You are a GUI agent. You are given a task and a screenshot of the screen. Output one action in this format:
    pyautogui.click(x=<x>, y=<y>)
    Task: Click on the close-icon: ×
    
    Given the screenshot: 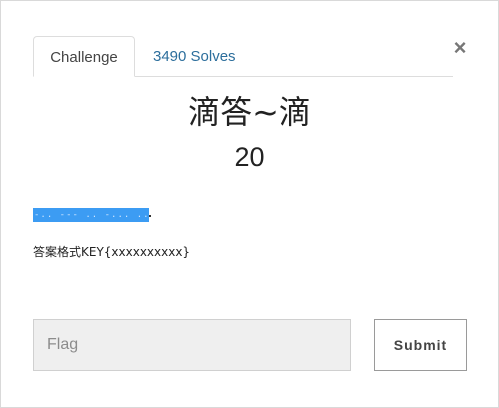 What is the action you would take?
    pyautogui.click(x=460, y=48)
    